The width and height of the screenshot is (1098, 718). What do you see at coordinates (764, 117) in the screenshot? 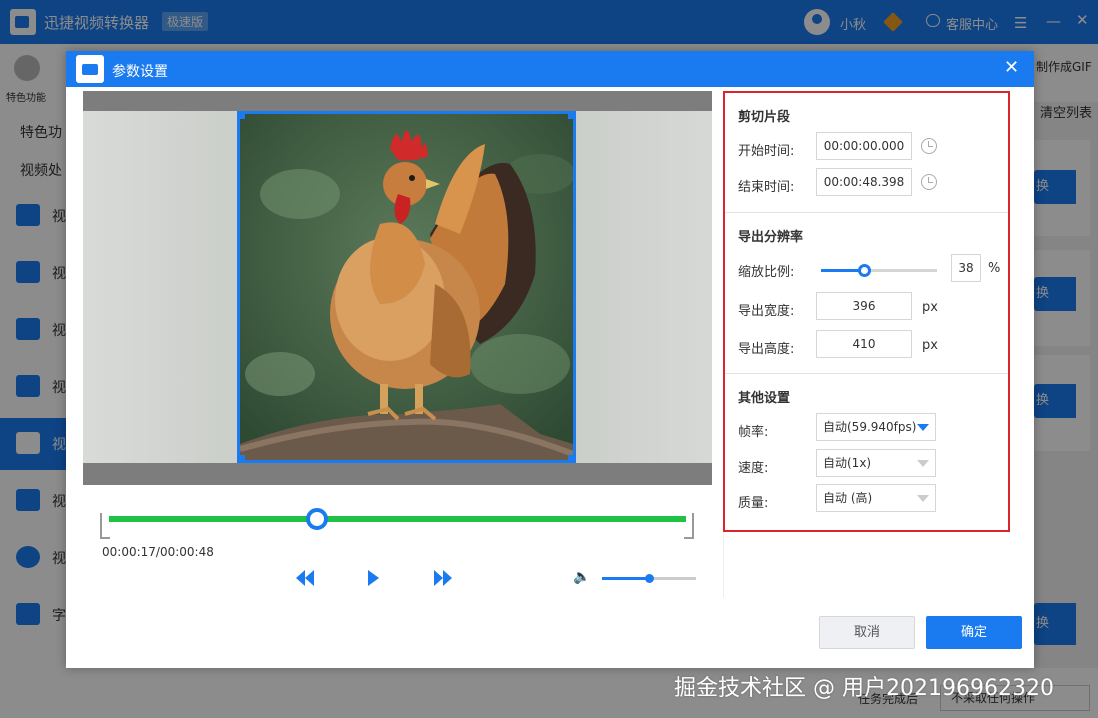
I see `clip-section-title: 剪切片段` at bounding box center [764, 117].